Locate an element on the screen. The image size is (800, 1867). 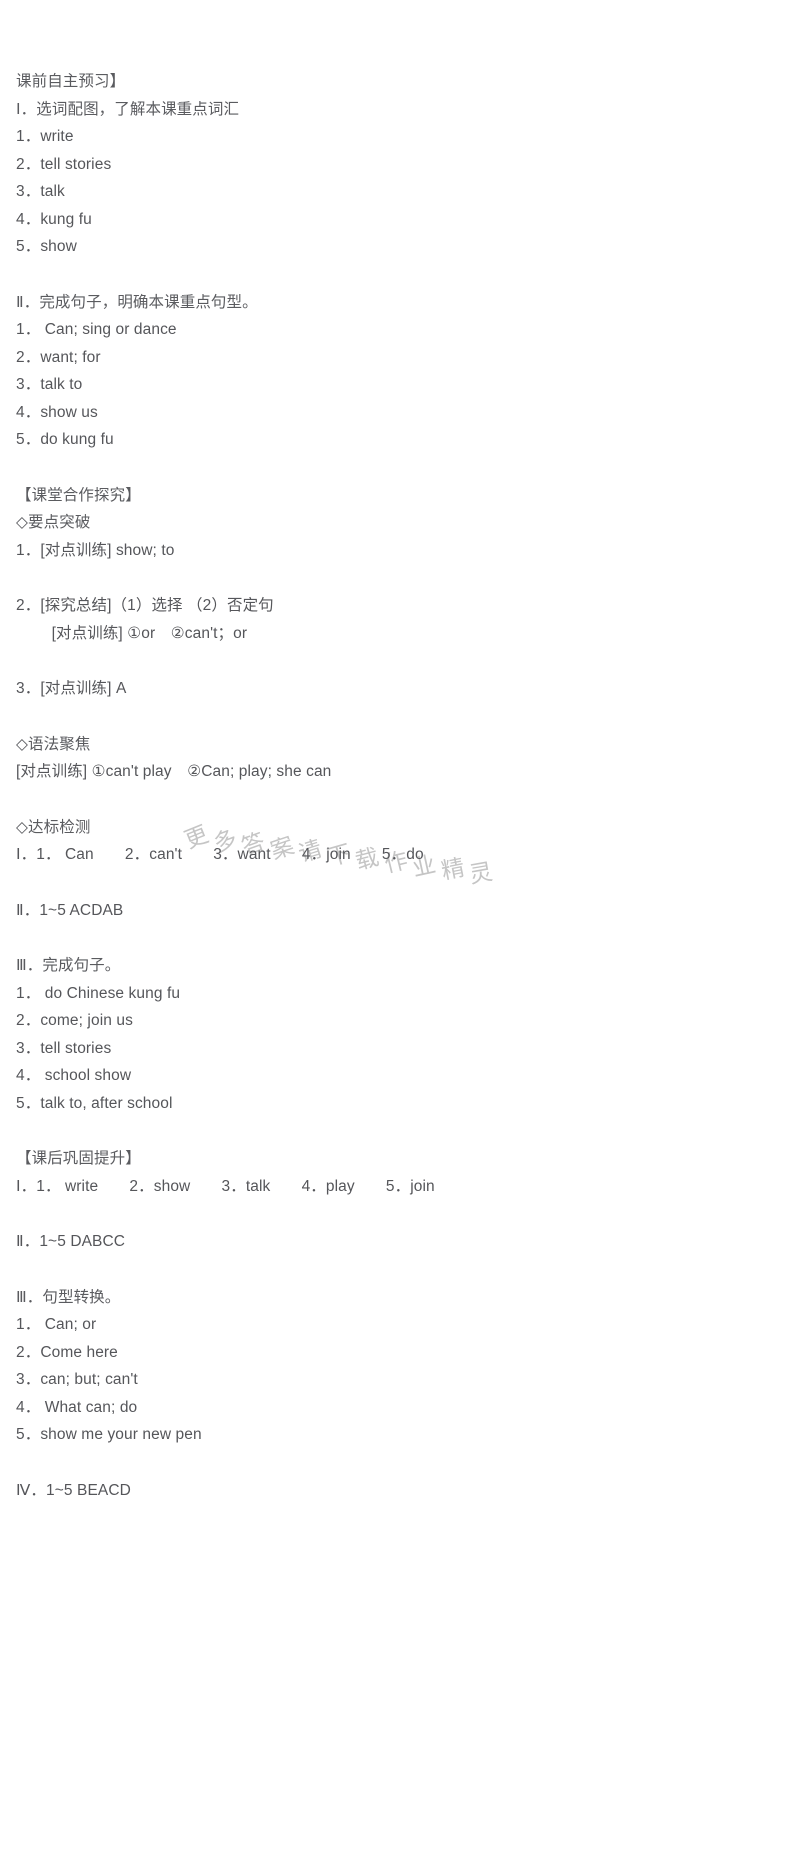
answer-item: 3．tell stories is located at coordinates (64, 1048).